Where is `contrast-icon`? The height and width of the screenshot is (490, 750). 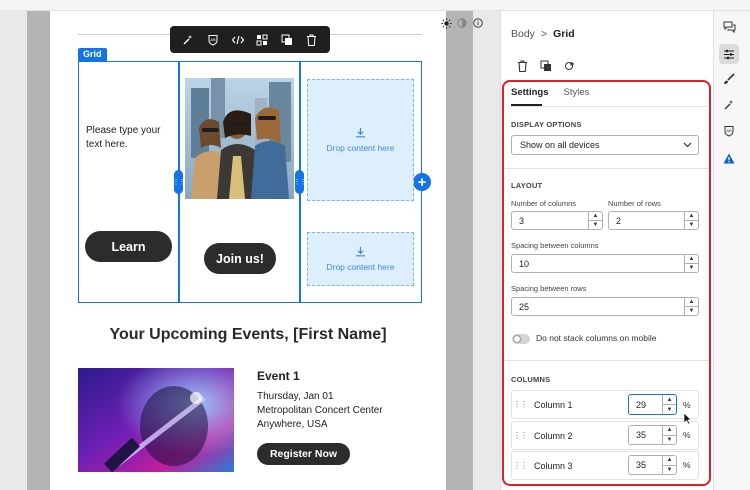
contrast-icon is located at coordinates (462, 23).